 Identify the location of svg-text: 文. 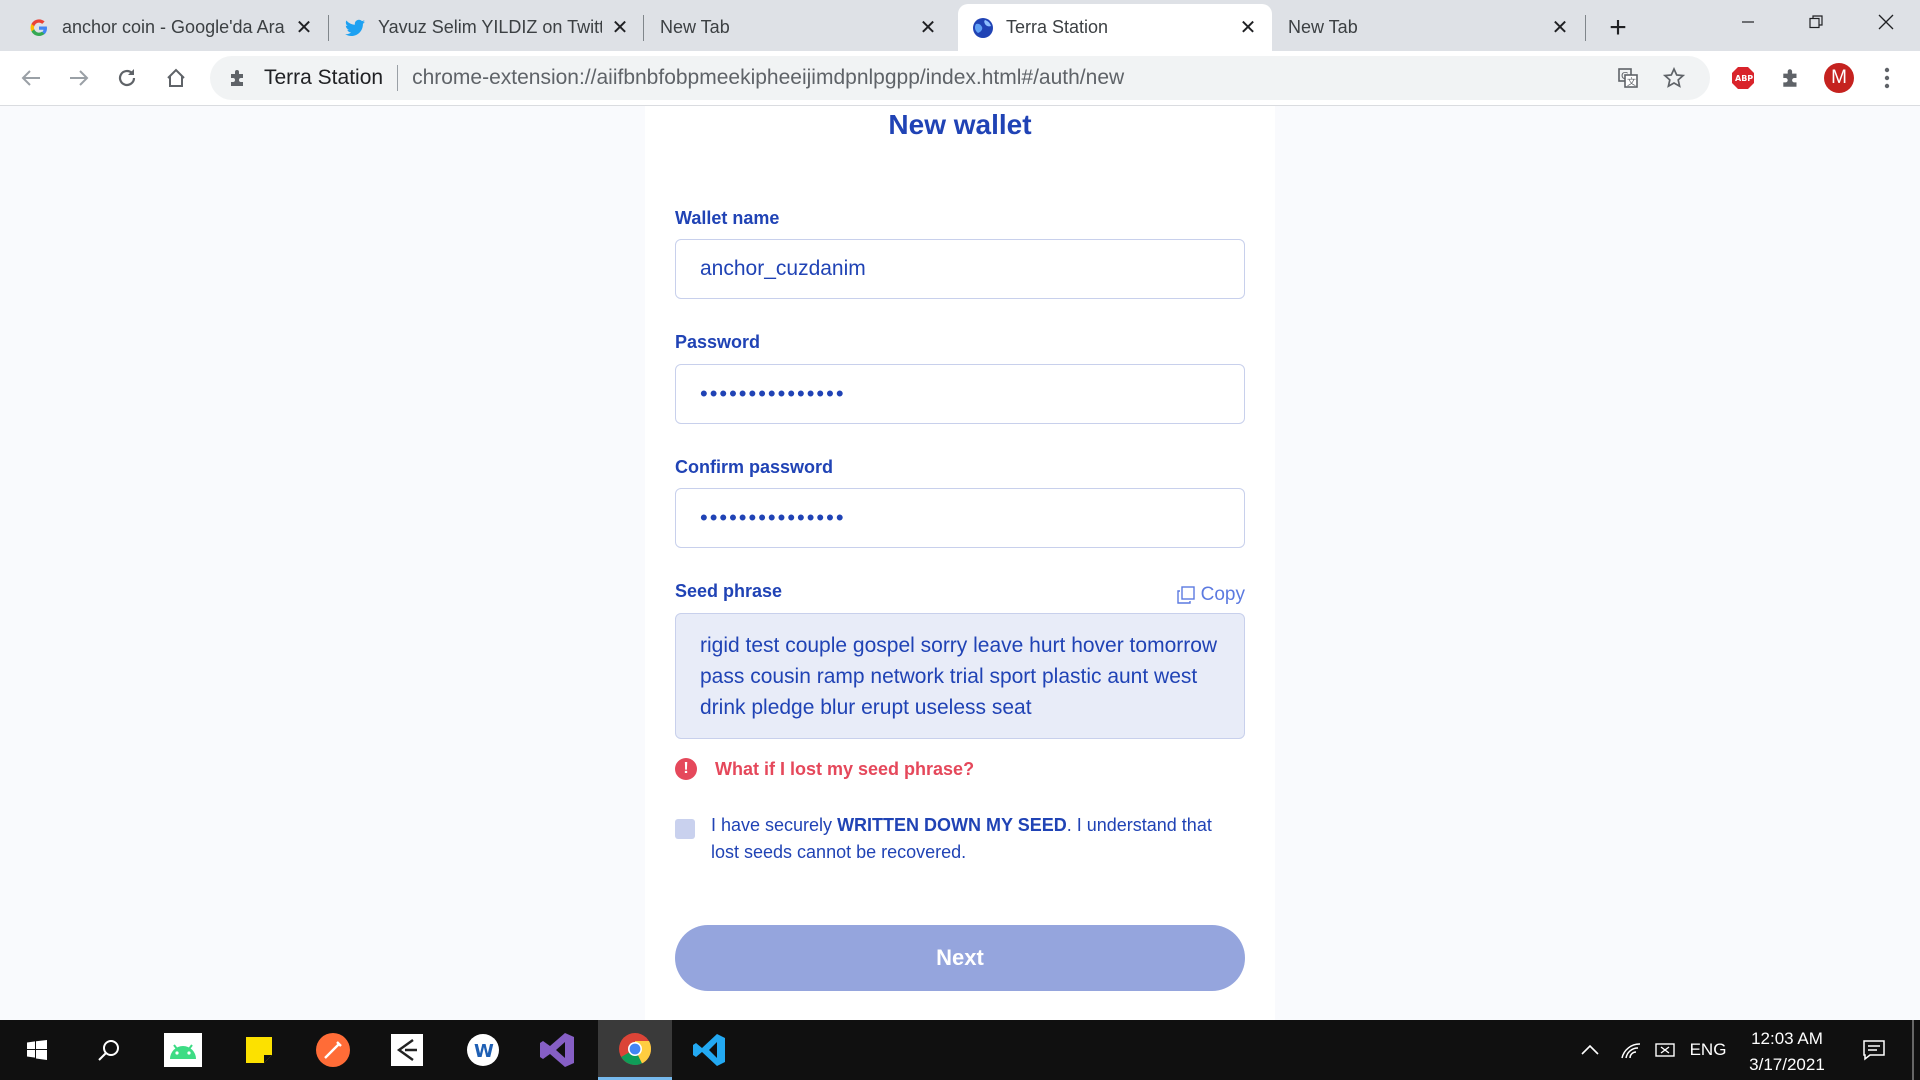
(1631, 82).